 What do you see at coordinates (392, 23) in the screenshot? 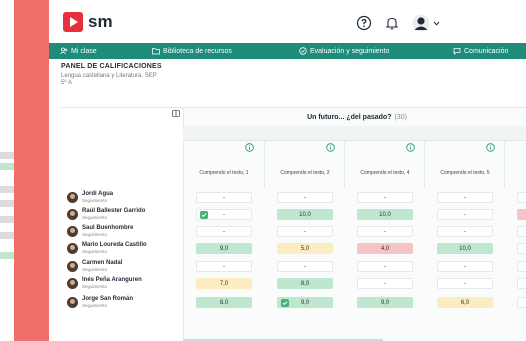
I see `bell-icon` at bounding box center [392, 23].